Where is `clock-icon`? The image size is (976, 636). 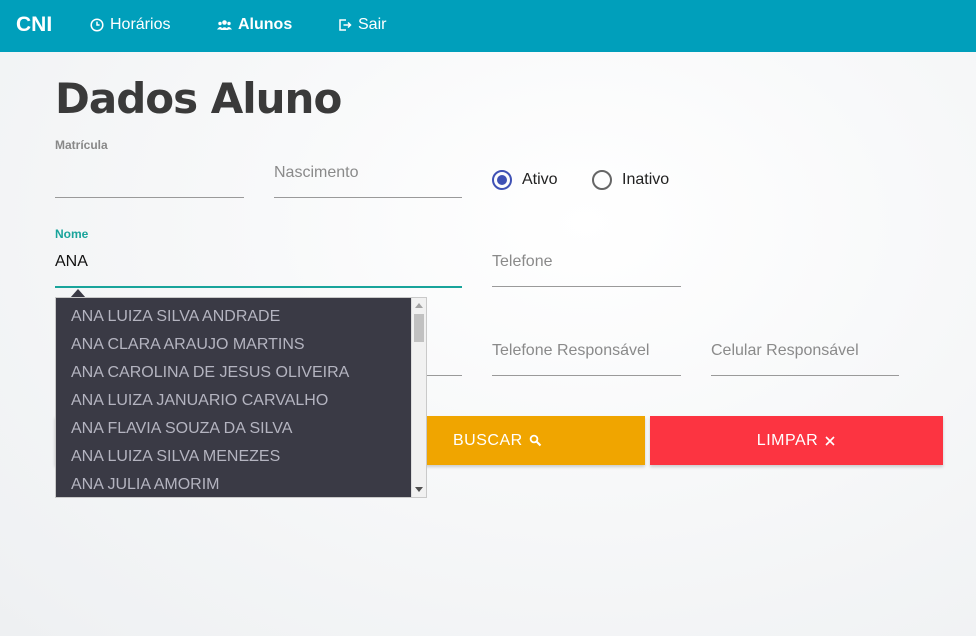
clock-icon is located at coordinates (97, 25).